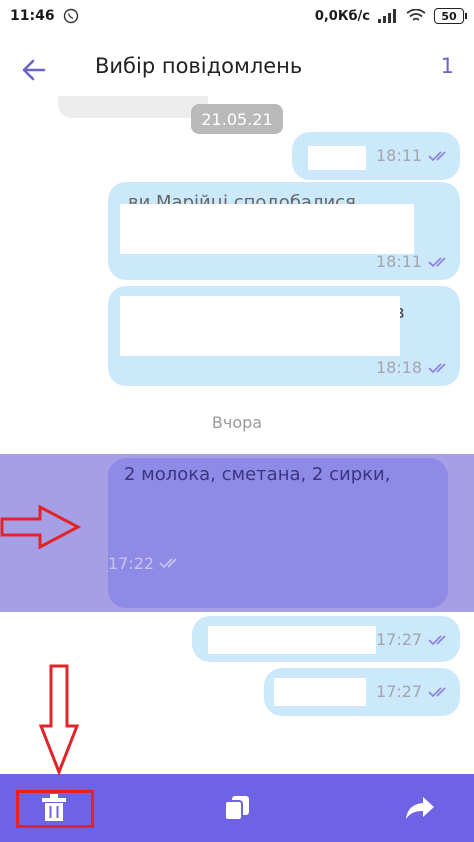  I want to click on status-time: 11:46, so click(32, 16).